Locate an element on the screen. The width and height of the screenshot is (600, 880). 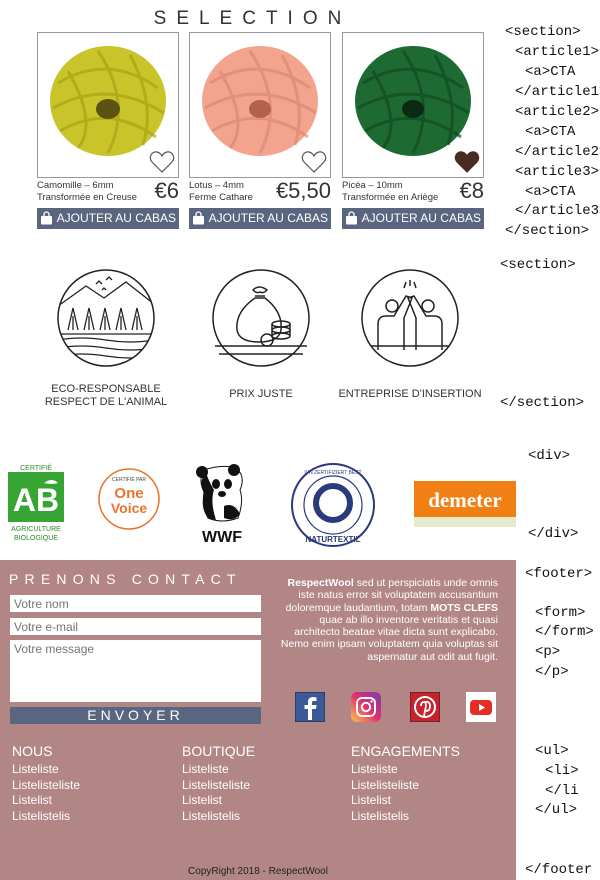
annotation-article1-close: </article1> is located at coordinates (557, 92).